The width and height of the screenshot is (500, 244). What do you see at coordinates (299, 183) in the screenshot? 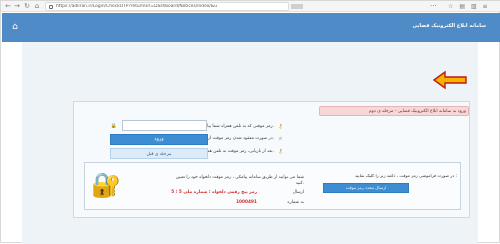
I see `info-line-2: کنید.` at bounding box center [299, 183].